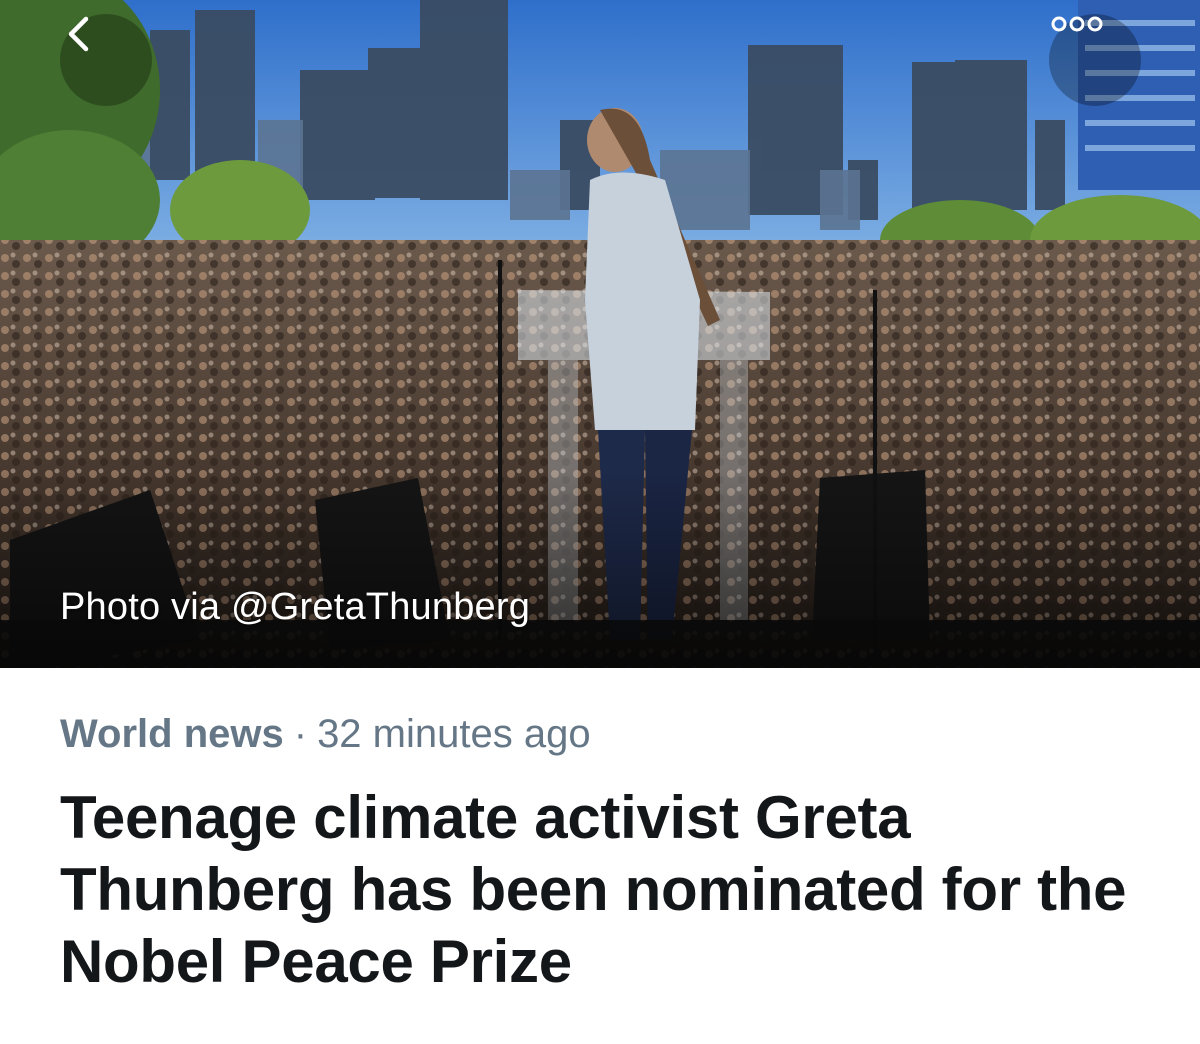 The width and height of the screenshot is (1200, 1044). I want to click on category-label: World news, so click(172, 734).